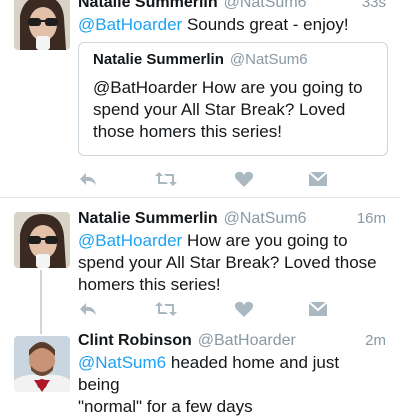 This screenshot has height=418, width=400. I want to click on timestamp: 2m, so click(375, 340).